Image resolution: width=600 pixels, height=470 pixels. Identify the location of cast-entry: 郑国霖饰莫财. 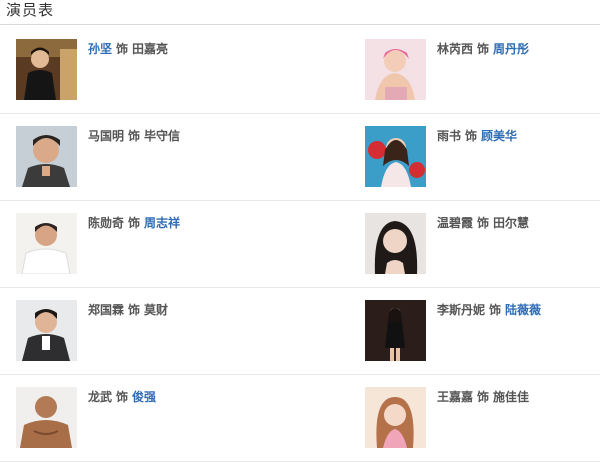
(145, 331).